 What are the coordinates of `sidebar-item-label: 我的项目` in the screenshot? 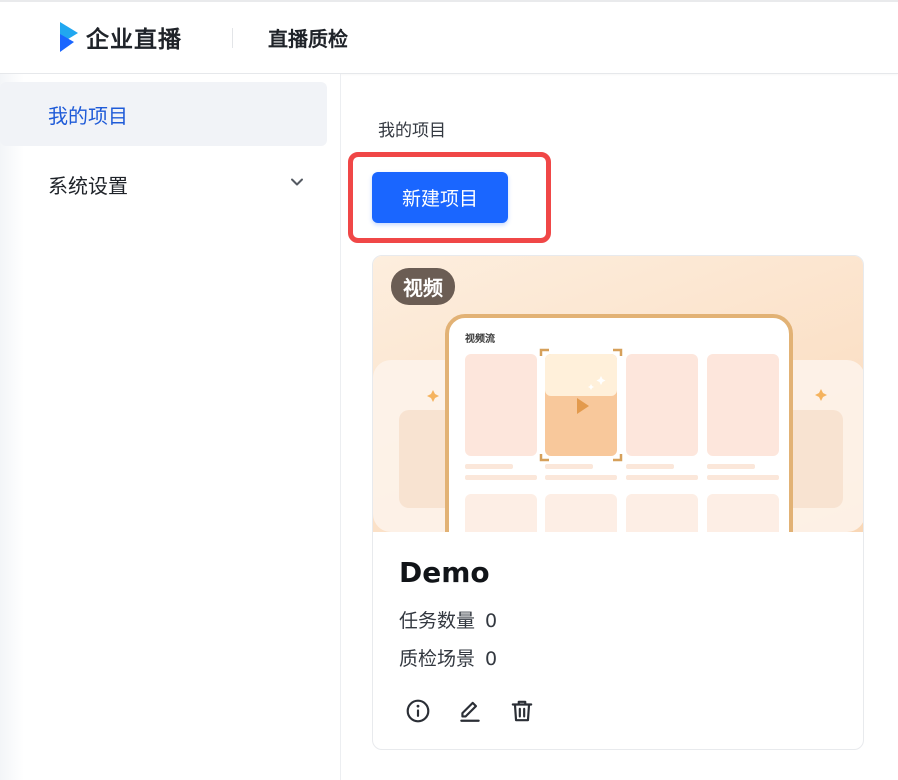 It's located at (88, 115).